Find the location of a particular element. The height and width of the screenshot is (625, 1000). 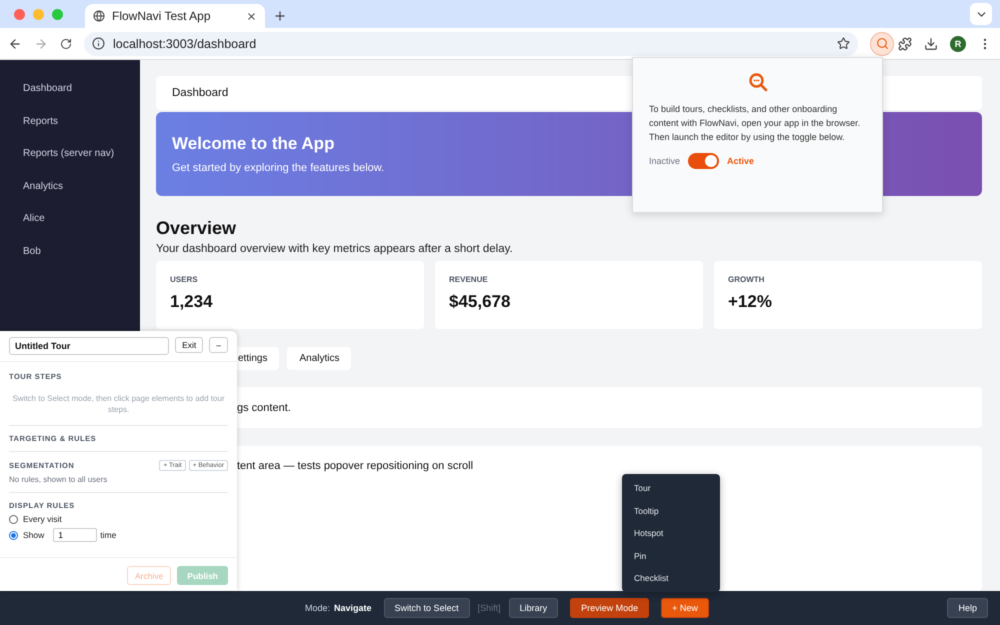

tour-name-field: Untitled Tour is located at coordinates (89, 346).